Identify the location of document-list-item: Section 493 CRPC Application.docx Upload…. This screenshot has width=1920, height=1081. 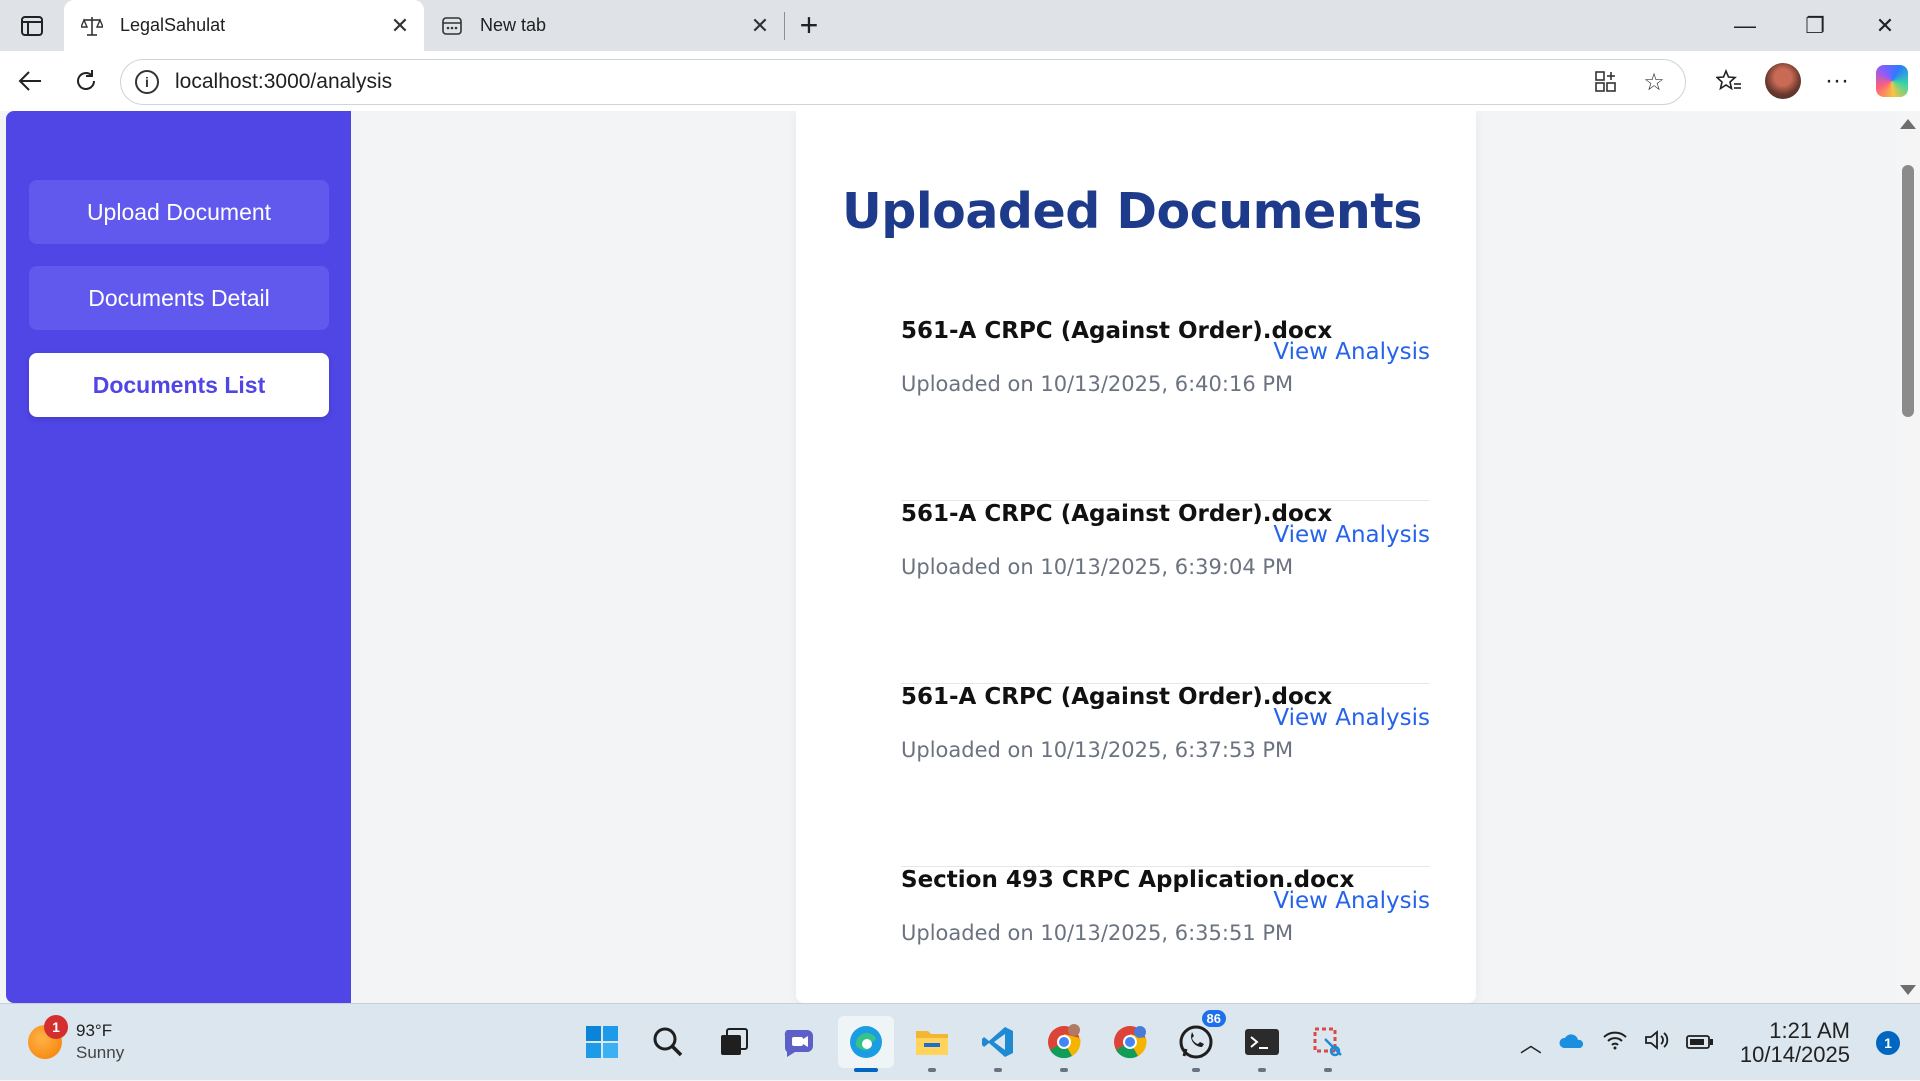
(1165, 935).